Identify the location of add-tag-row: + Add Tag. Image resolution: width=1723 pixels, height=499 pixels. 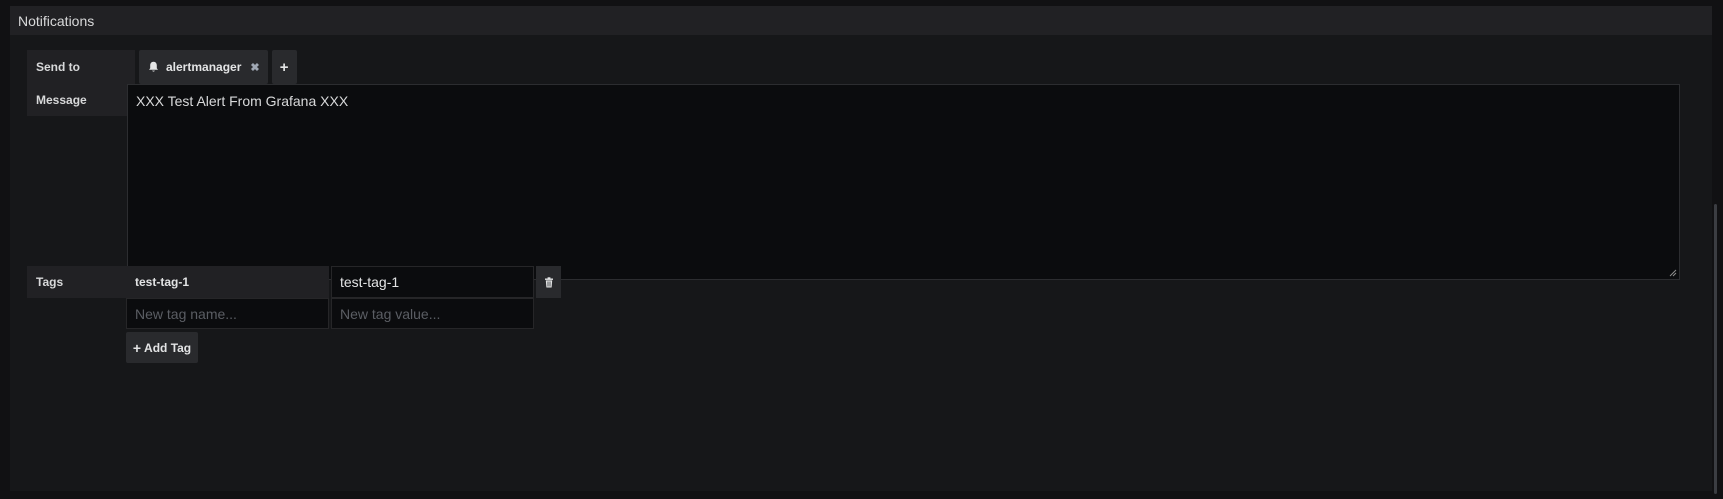
(162, 347).